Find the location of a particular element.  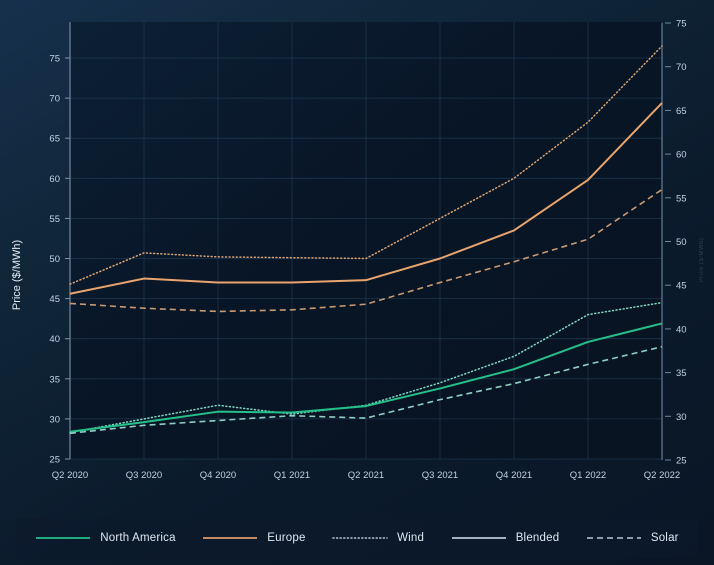

y-axis-right-tick-label: 30 is located at coordinates (681, 417).